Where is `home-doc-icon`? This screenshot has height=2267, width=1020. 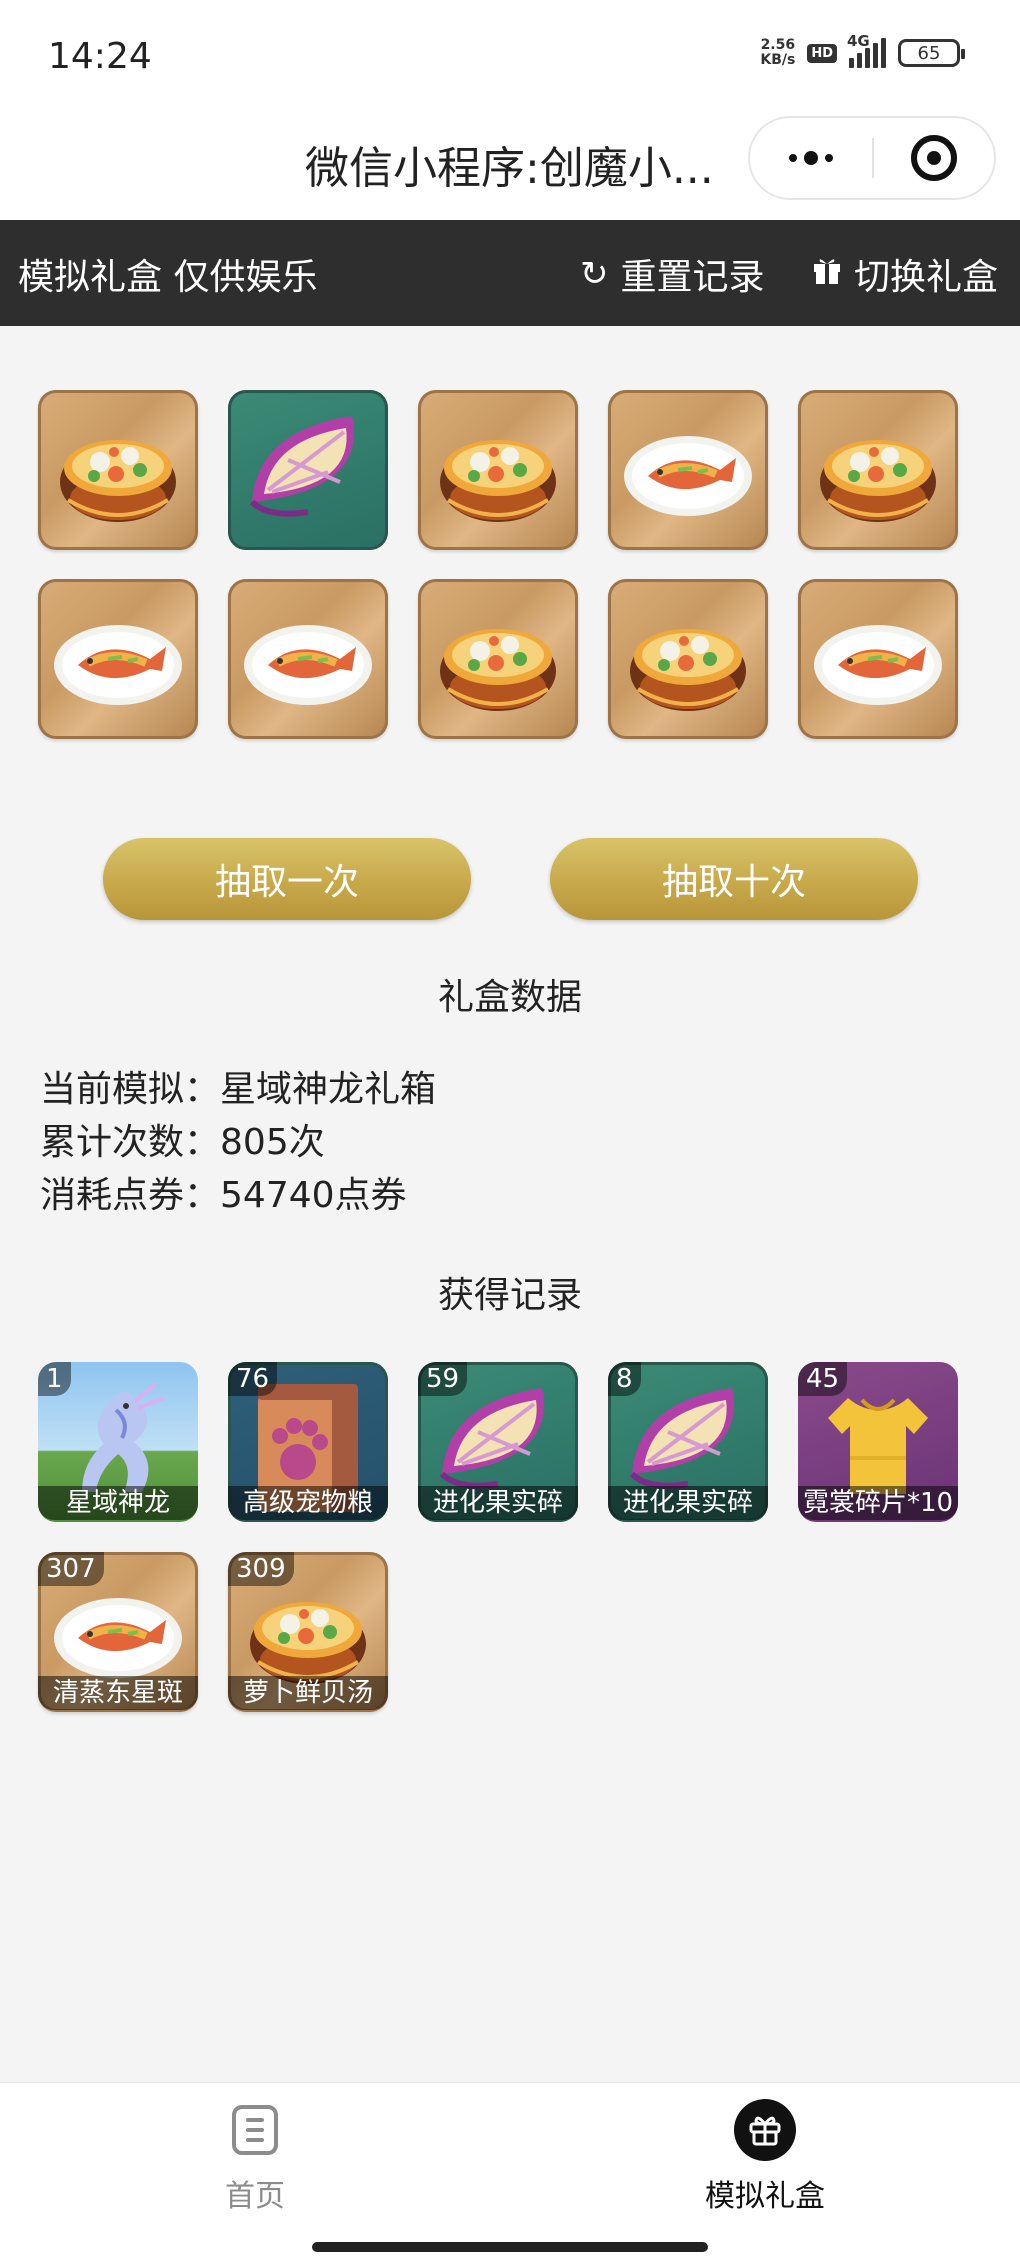
home-doc-icon is located at coordinates (255, 2130).